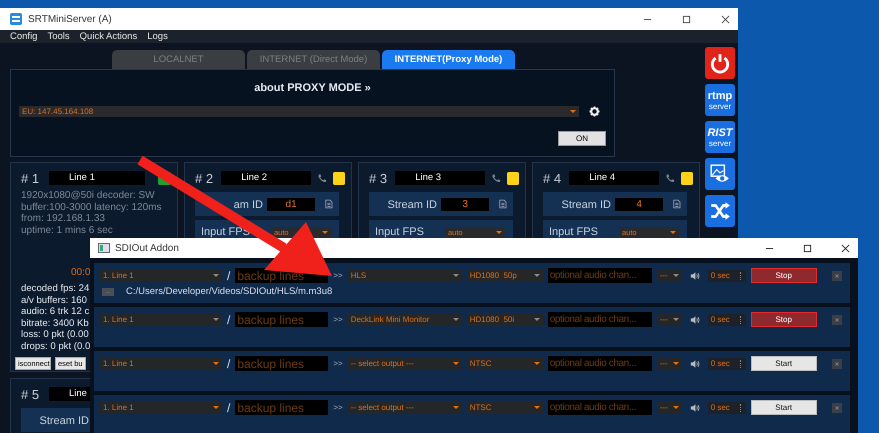 The image size is (879, 433). I want to click on power-icon, so click(720, 63).